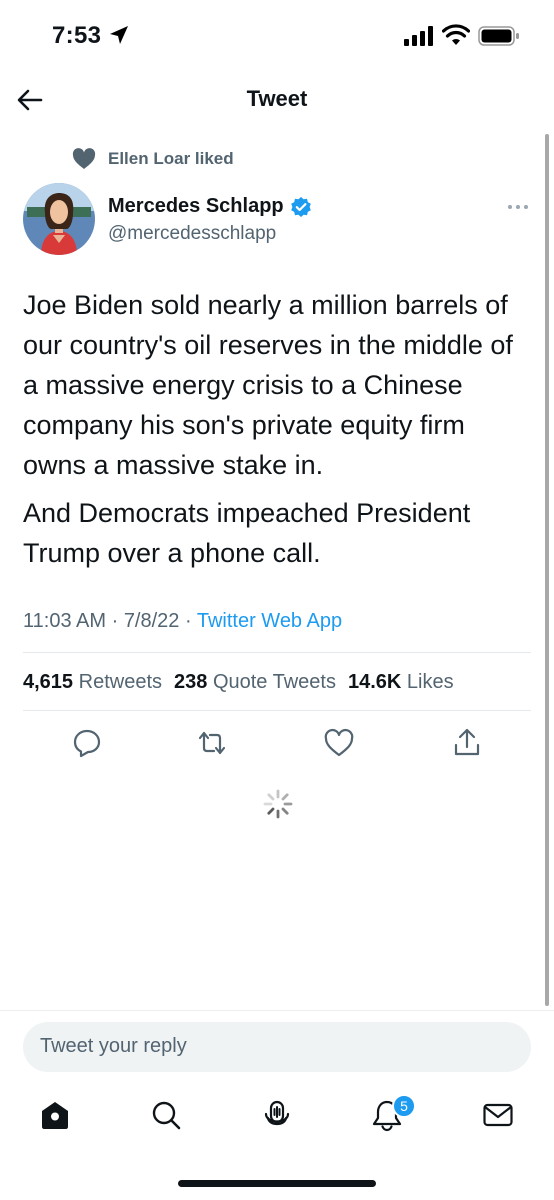 This screenshot has height=1200, width=554. I want to click on messages-icon, so click(498, 1115).